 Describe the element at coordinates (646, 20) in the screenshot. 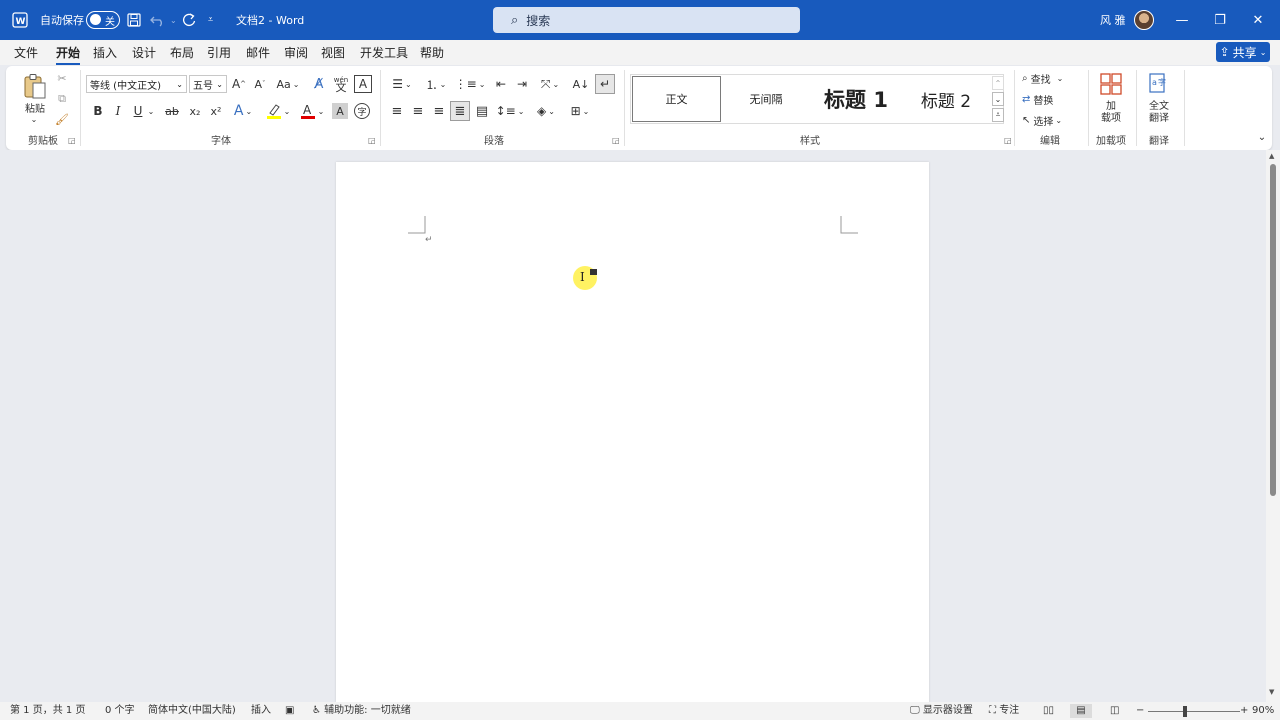

I see `search-box: ⌕ 搜索` at that location.